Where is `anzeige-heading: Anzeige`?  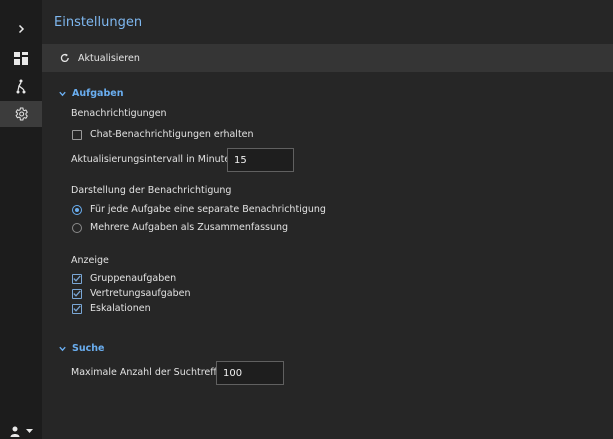
anzeige-heading: Anzeige is located at coordinates (90, 260).